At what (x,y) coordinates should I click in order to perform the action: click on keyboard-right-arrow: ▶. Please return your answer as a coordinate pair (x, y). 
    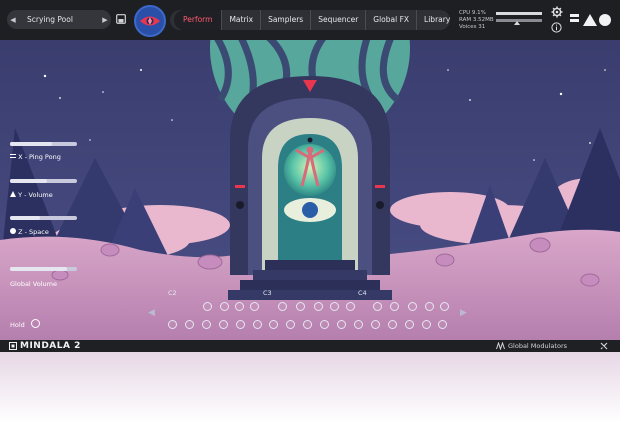
    Looking at the image, I should click on (463, 313).